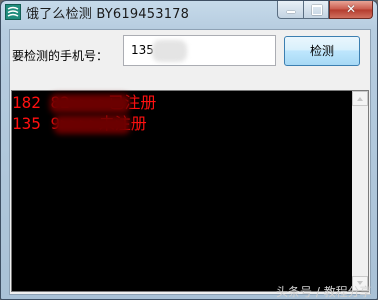  I want to click on minimize-button, so click(290, 10).